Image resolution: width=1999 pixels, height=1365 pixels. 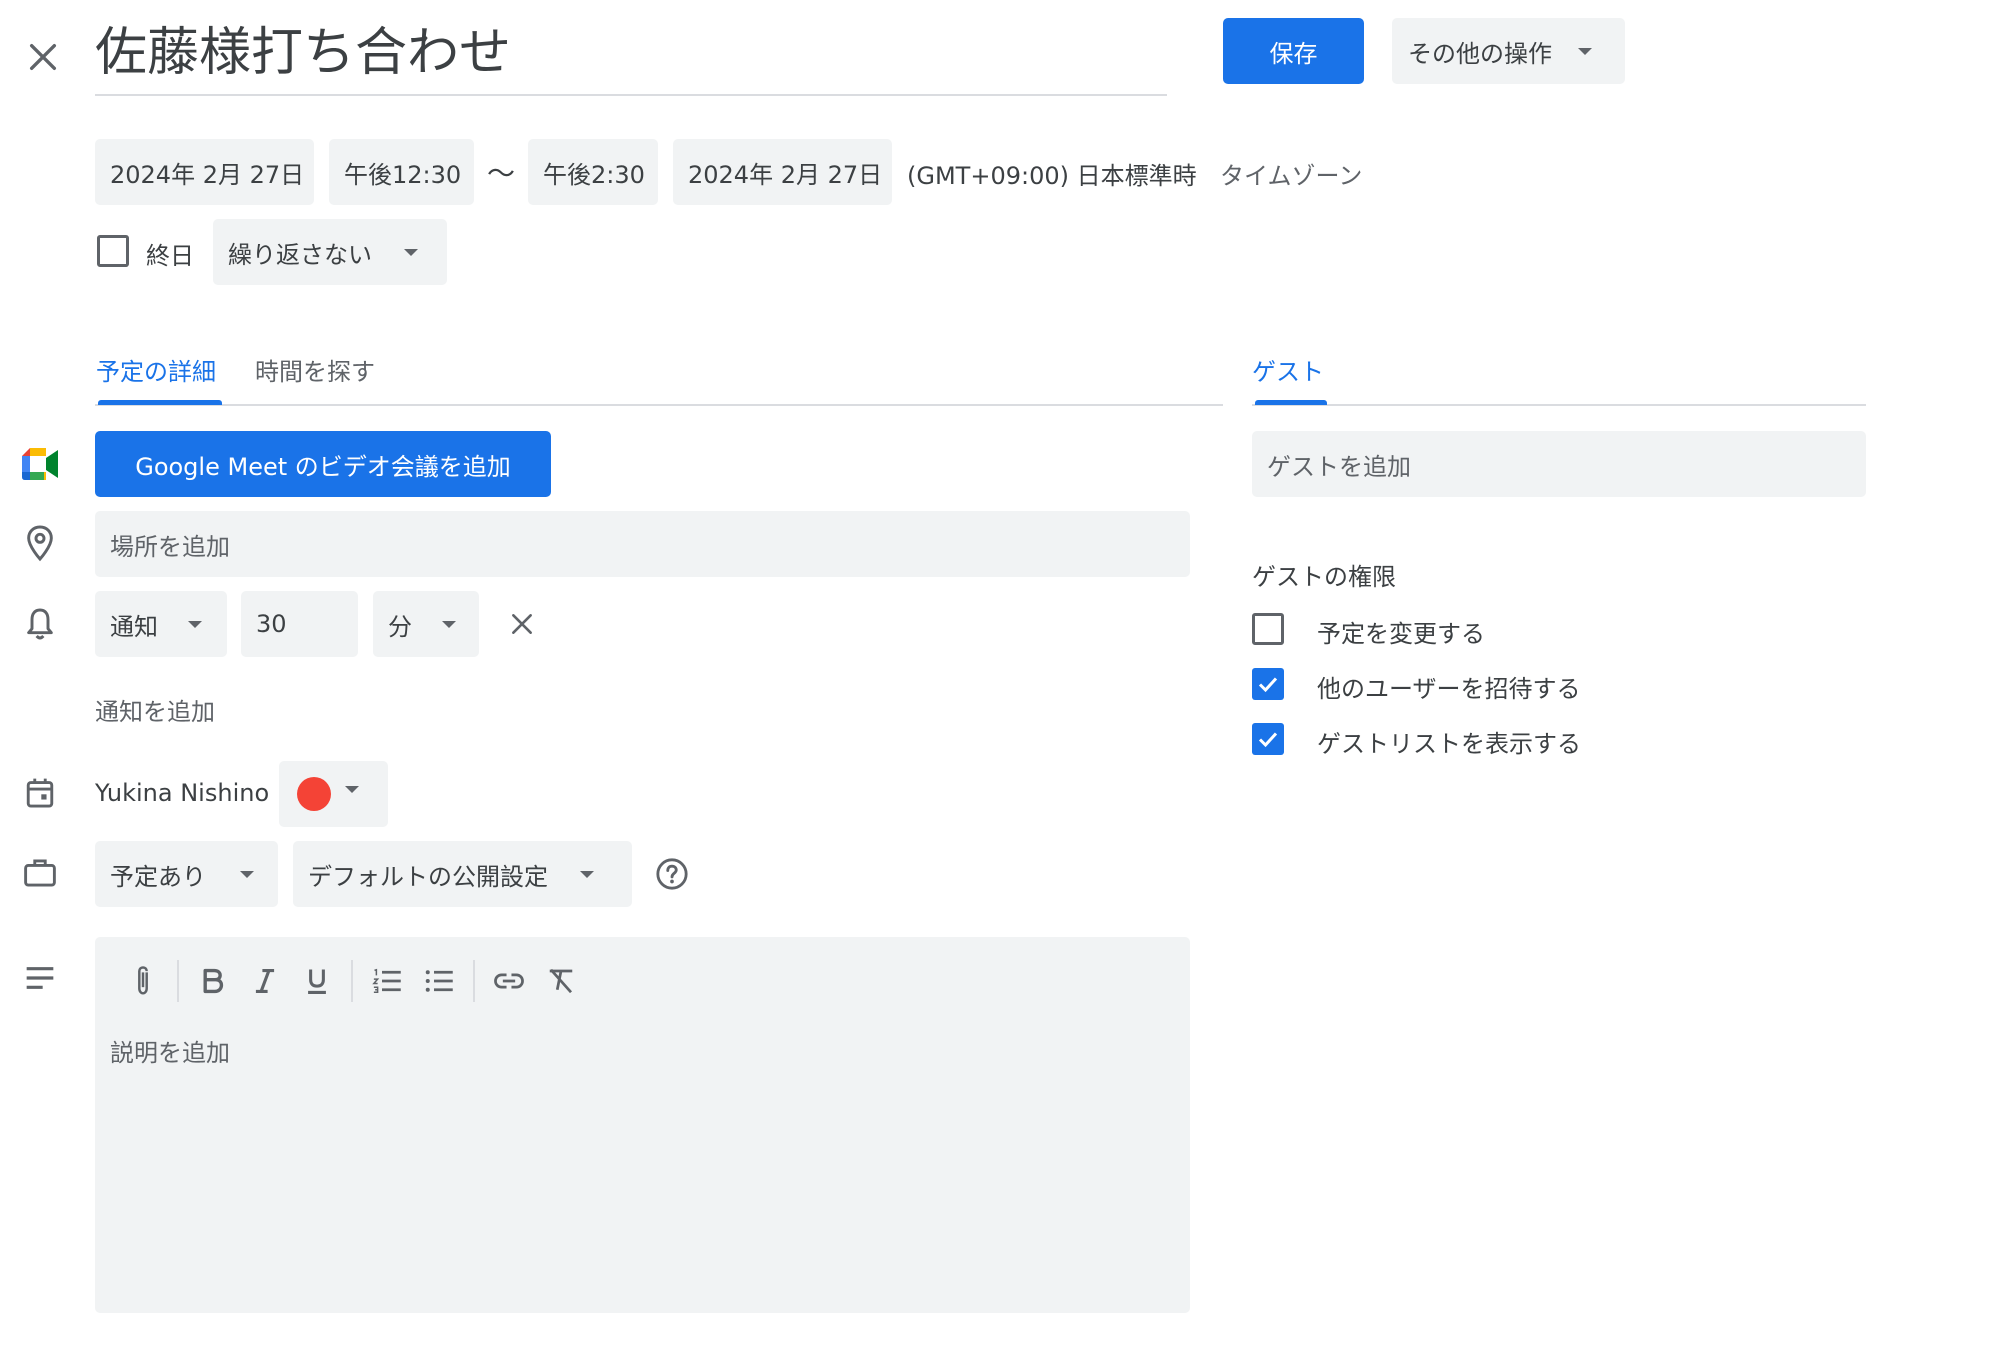 I want to click on clear-format-icon, so click(x=561, y=981).